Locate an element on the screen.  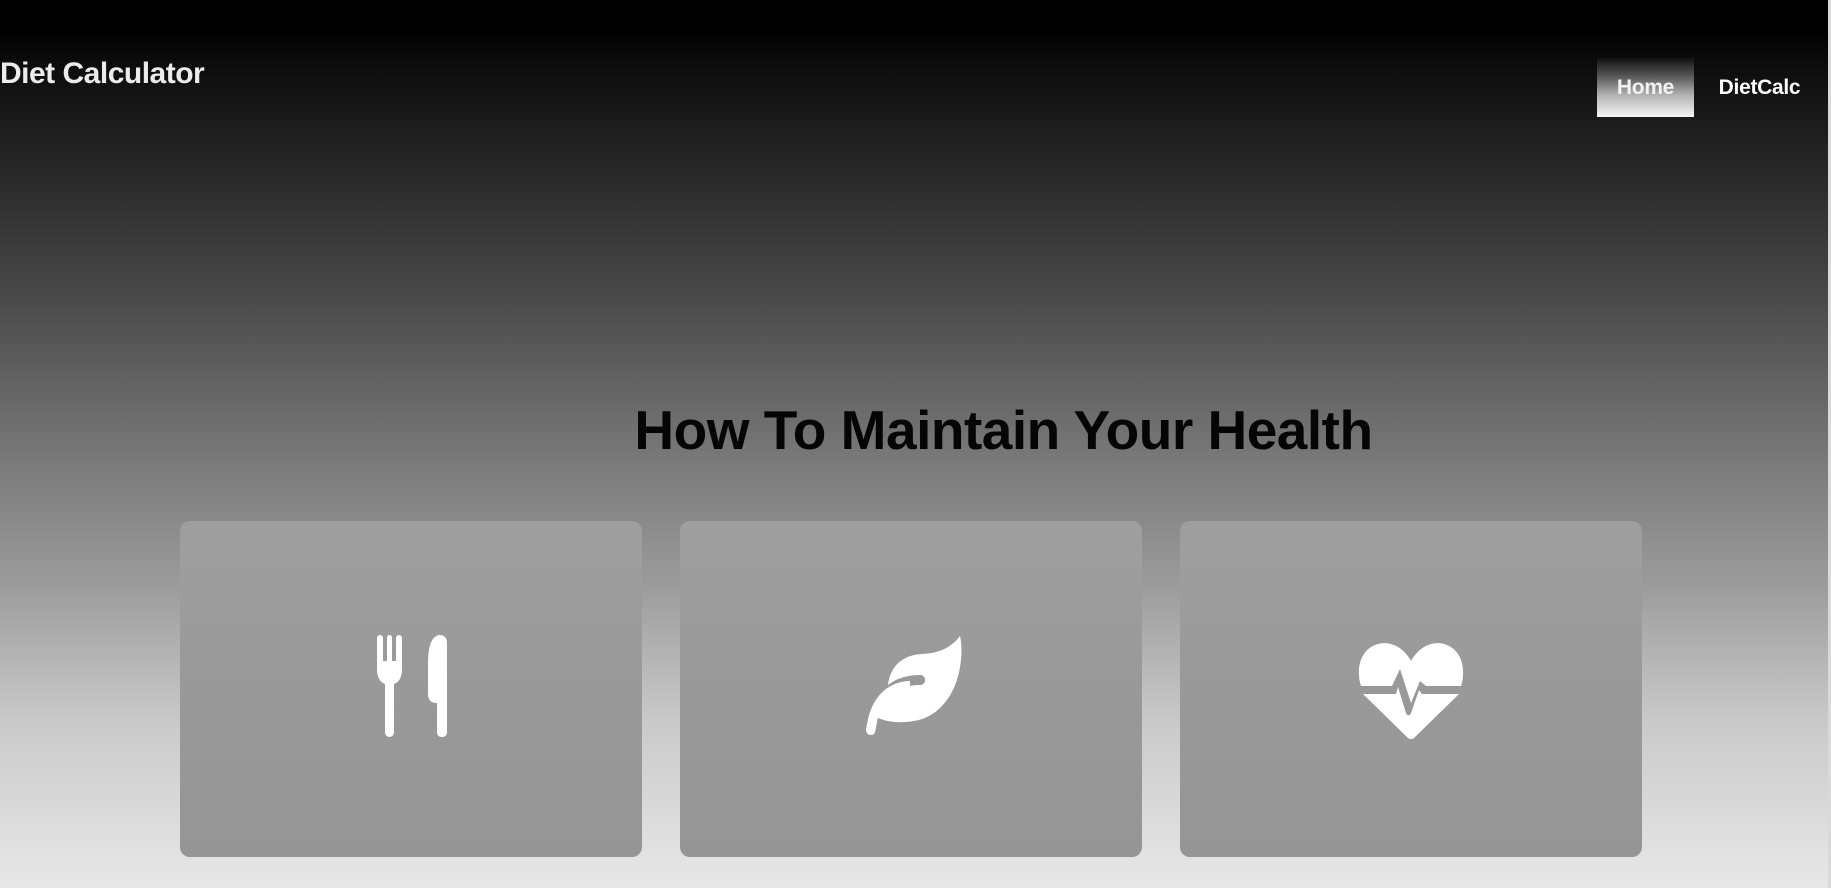
utensils-icon is located at coordinates (411, 686).